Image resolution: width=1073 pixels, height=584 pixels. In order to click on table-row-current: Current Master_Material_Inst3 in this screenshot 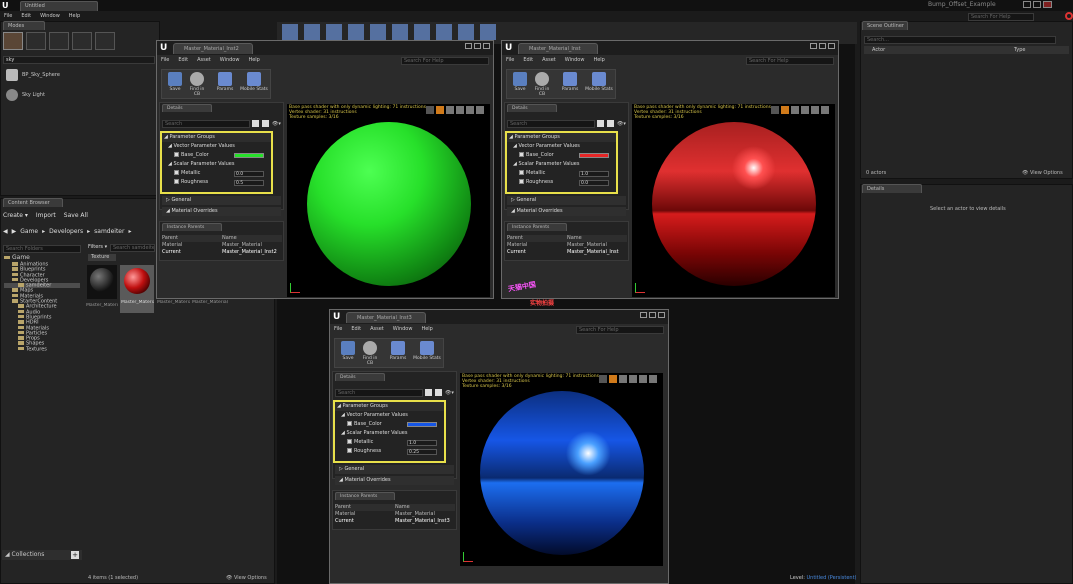, I will do `click(395, 521)`.